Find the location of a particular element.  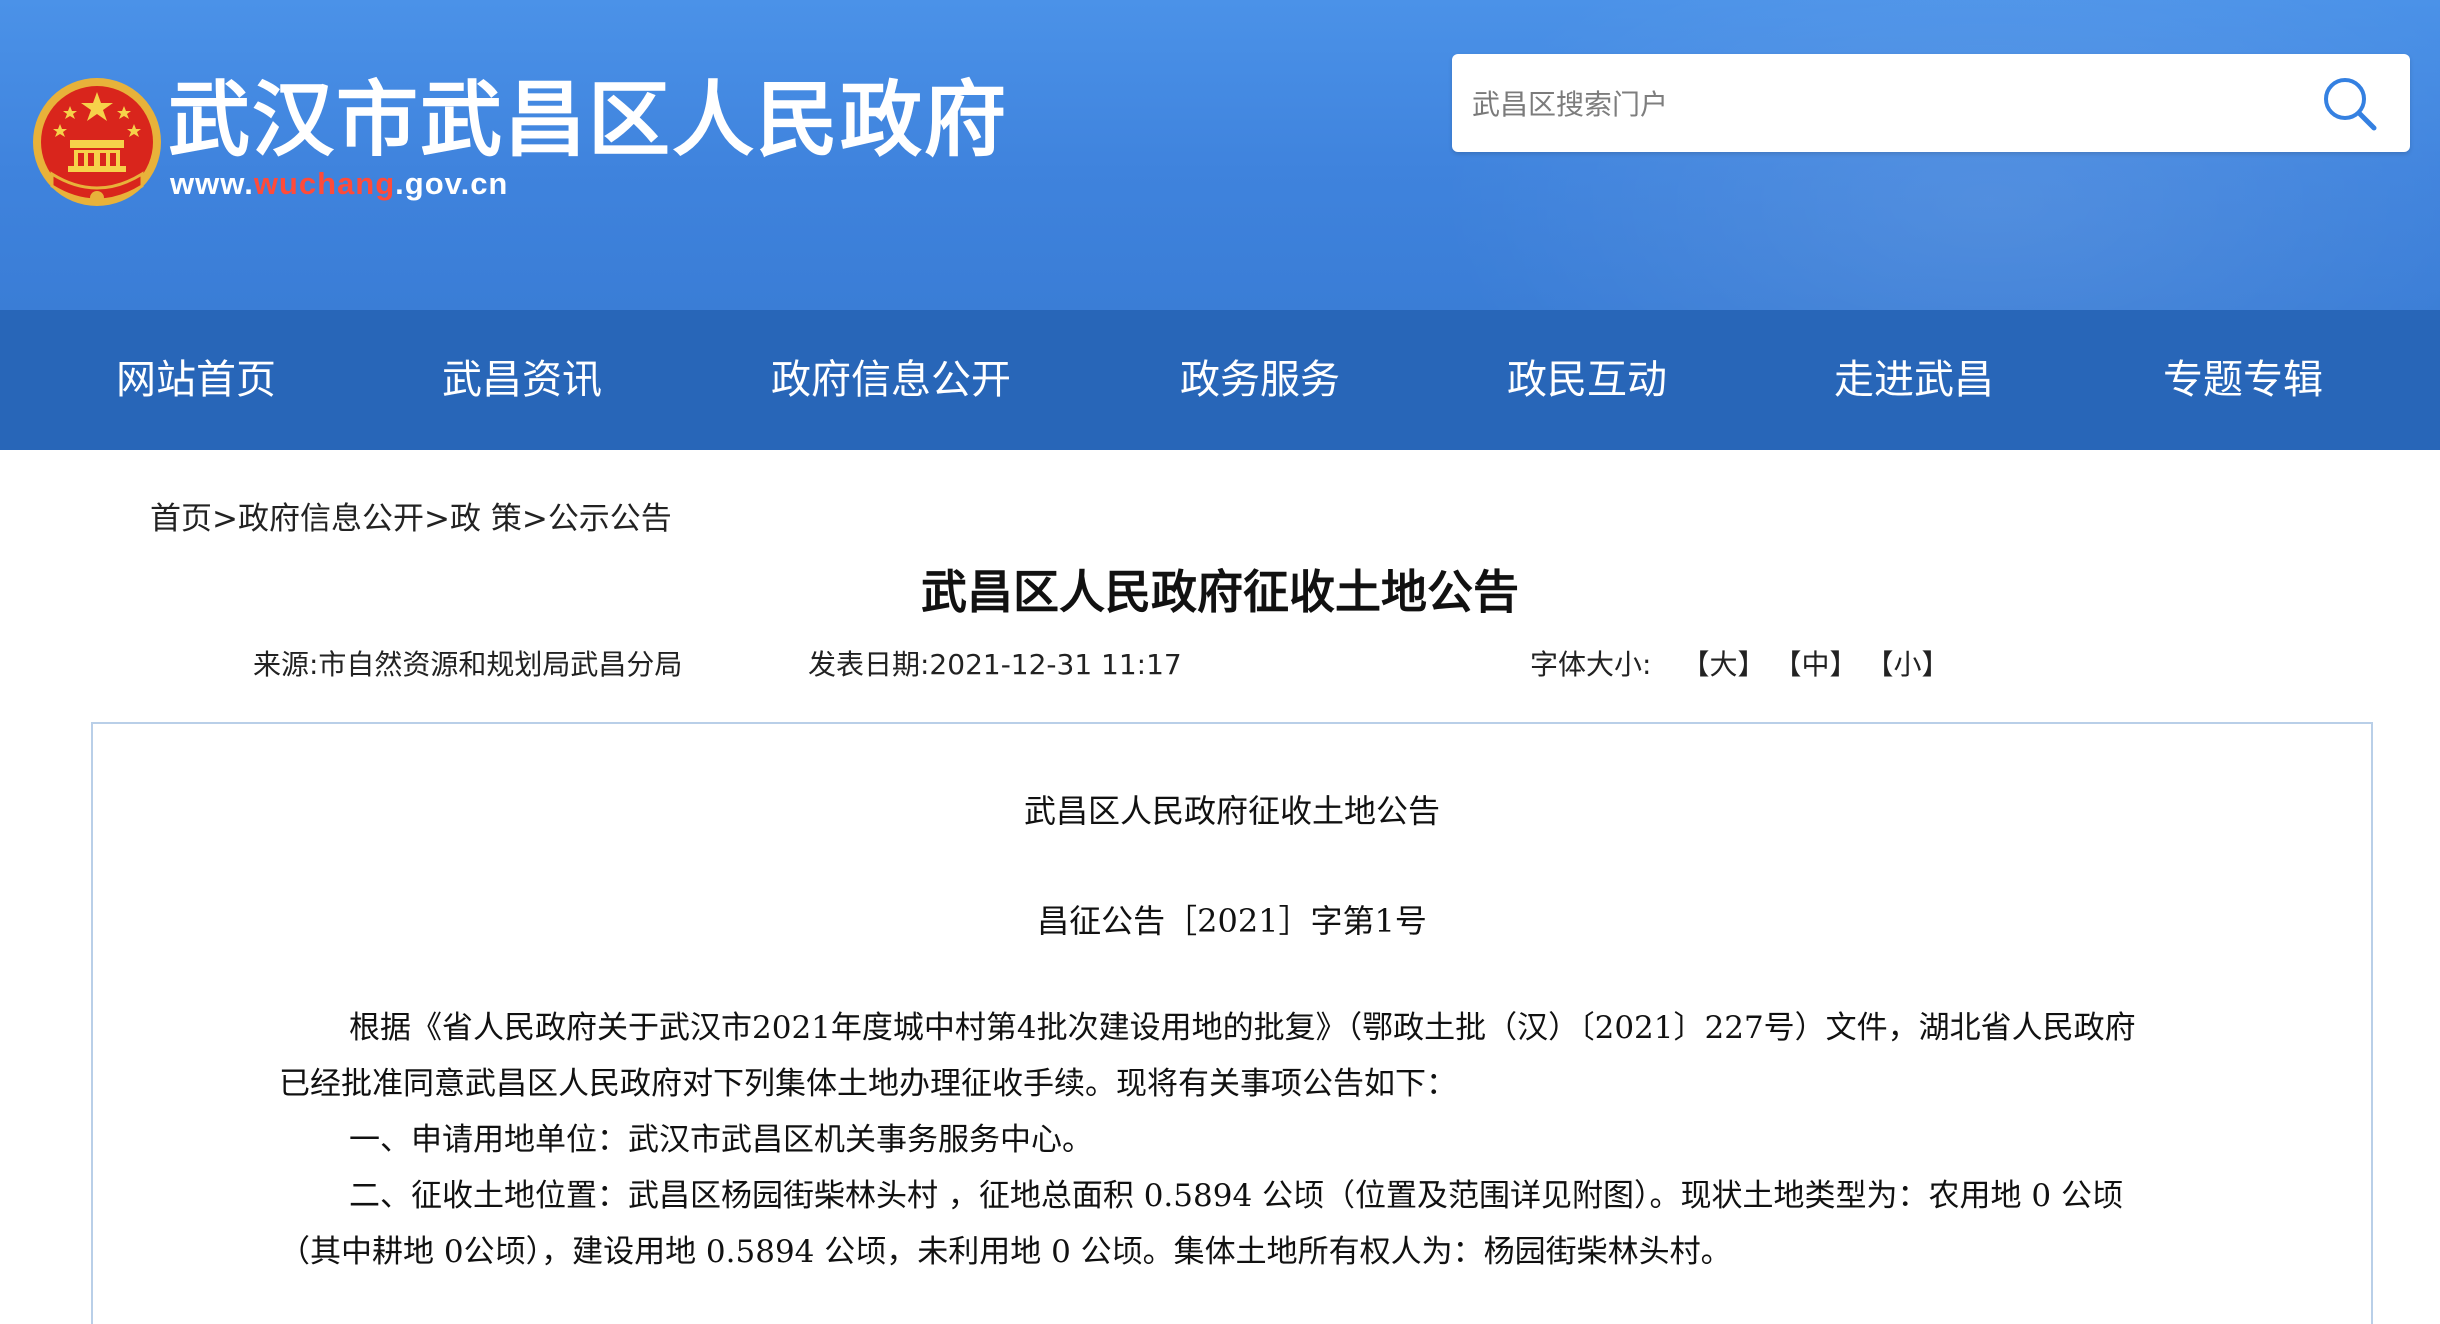

main-nav: 网站首页 武昌资讯 政府信息公开 政务服务 政民互动 走进武昌 专题专辑 is located at coordinates (1220, 380).